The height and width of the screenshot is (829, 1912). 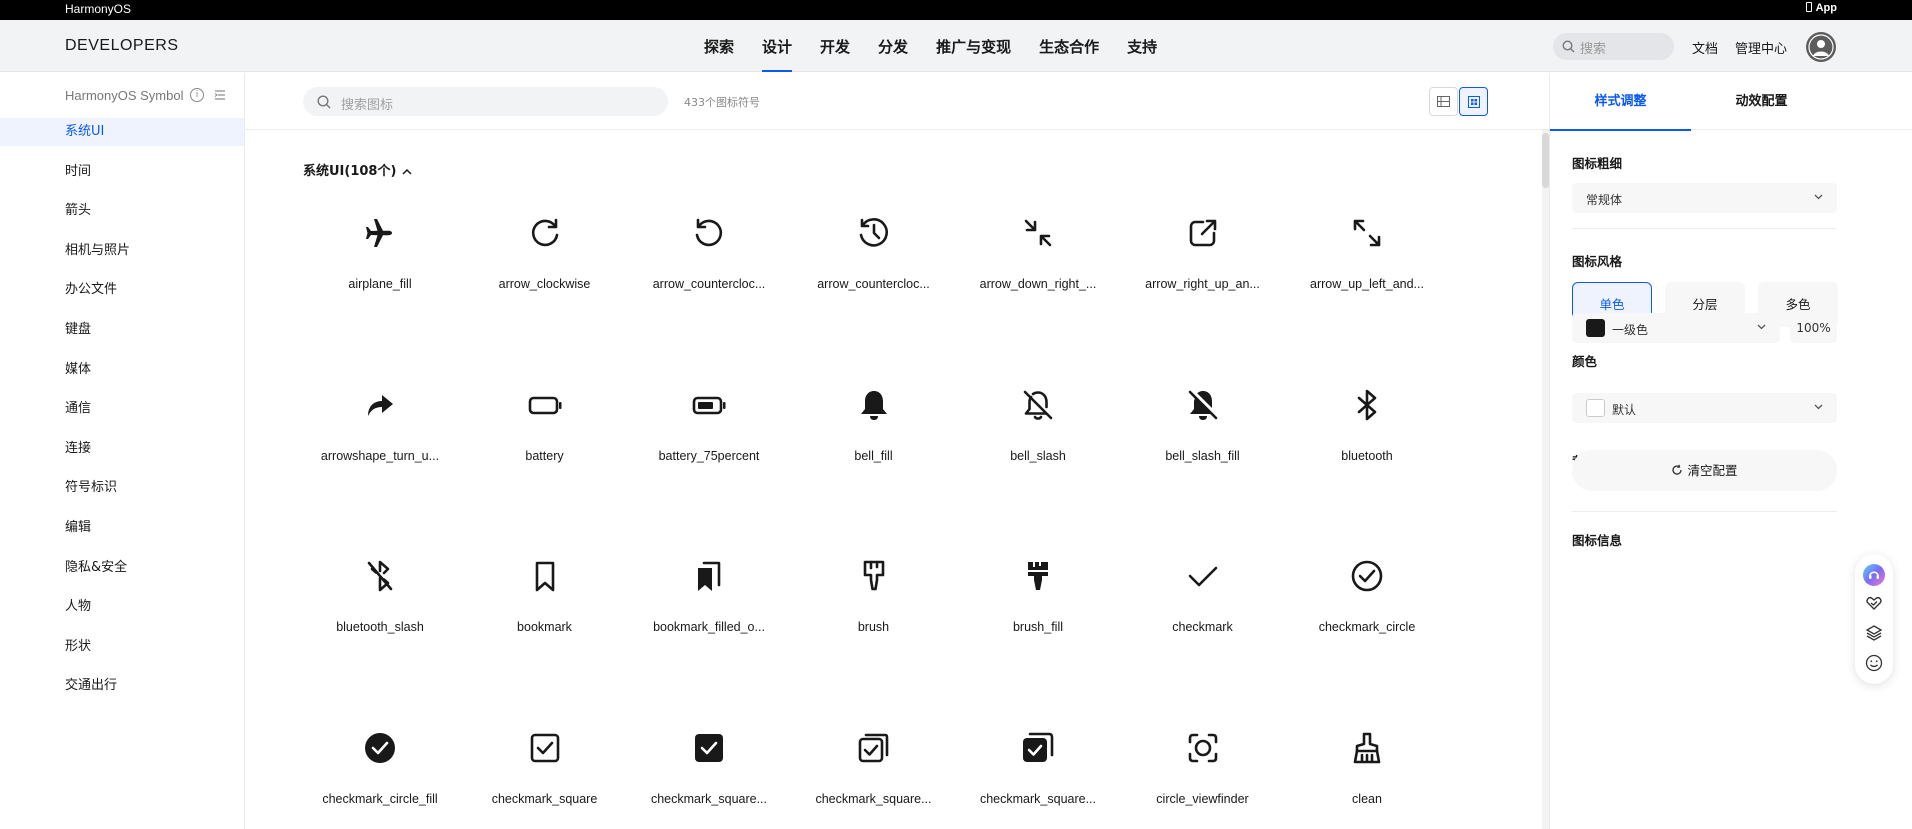 I want to click on clear-config-button: 清空配置, so click(x=1704, y=470).